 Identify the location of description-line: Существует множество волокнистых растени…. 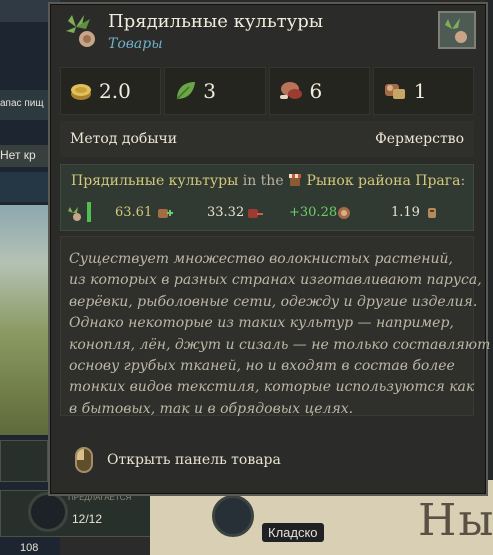
(261, 259).